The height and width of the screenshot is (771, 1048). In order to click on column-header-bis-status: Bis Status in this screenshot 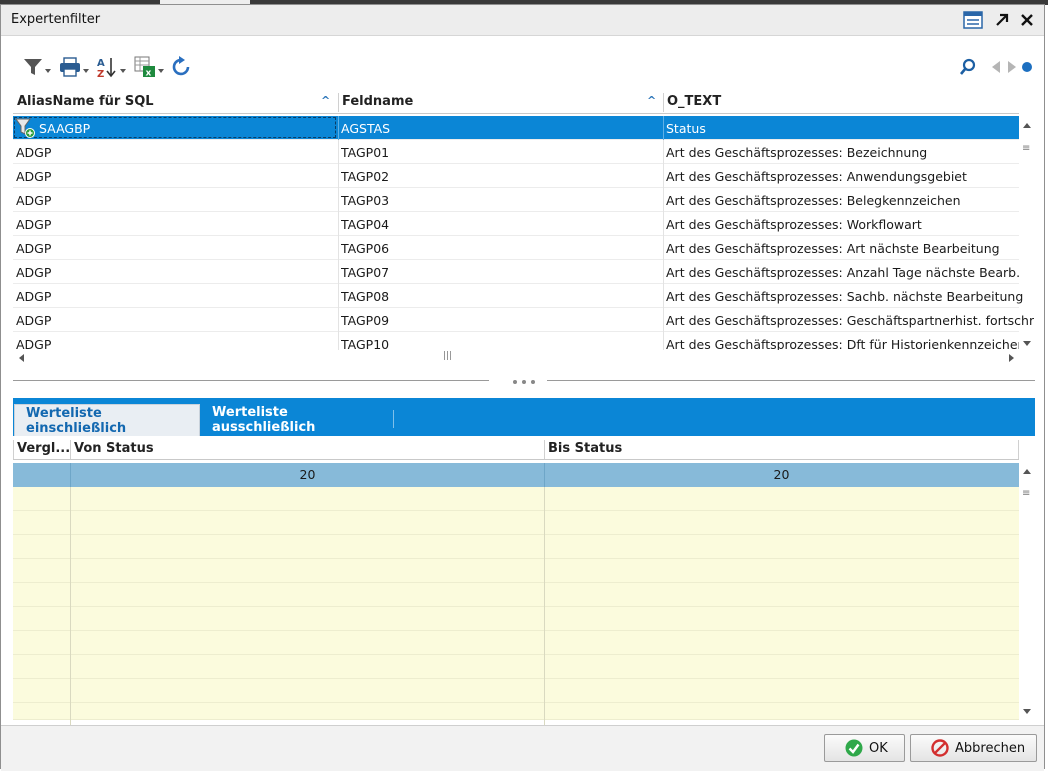, I will do `click(585, 450)`.